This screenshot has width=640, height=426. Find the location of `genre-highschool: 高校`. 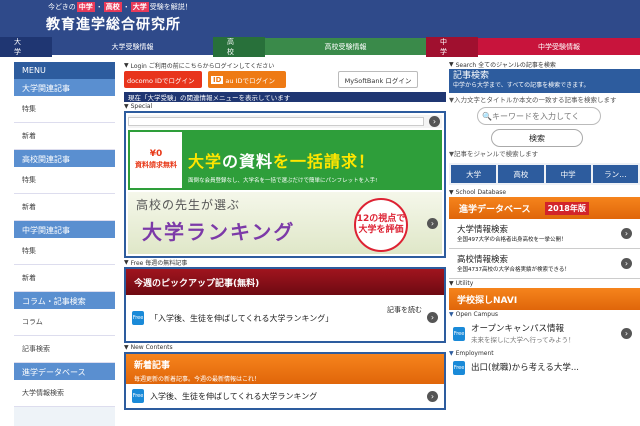

genre-highschool: 高校 is located at coordinates (521, 174).